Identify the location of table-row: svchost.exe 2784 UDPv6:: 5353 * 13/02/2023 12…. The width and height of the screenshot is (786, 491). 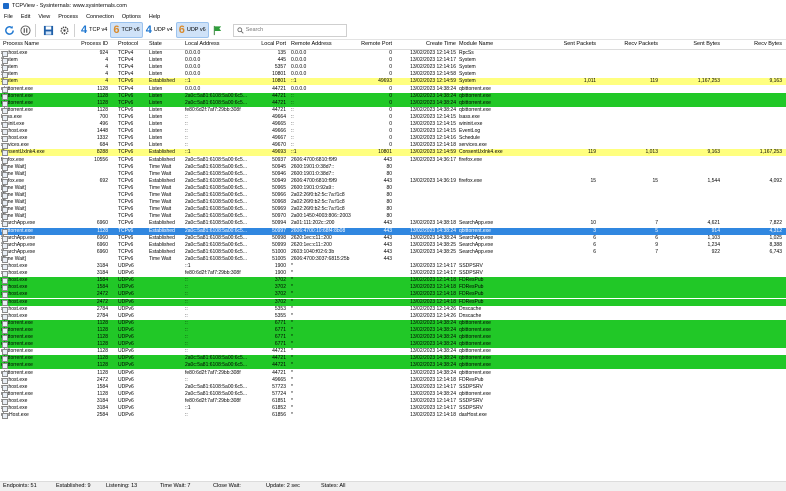
(393, 309).